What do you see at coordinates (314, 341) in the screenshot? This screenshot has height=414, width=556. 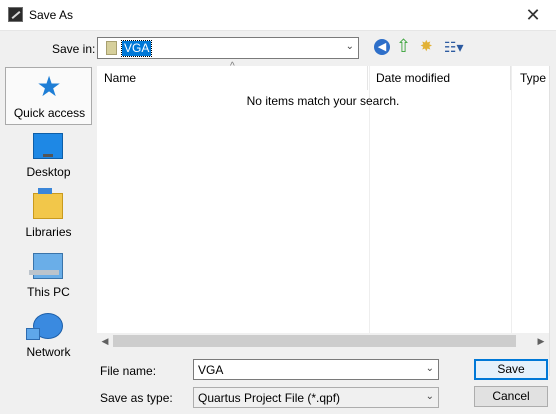 I see `scroll-thumb` at bounding box center [314, 341].